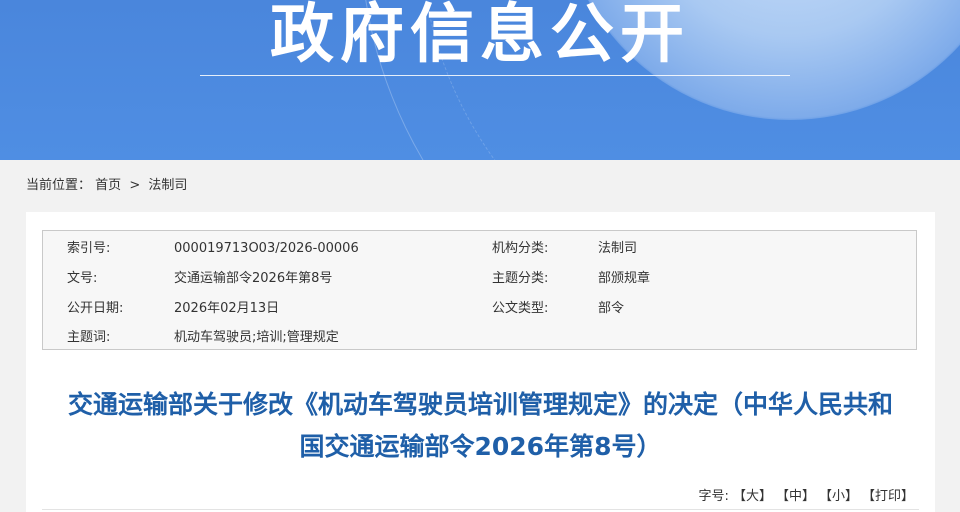 This screenshot has height=512, width=960. What do you see at coordinates (795, 496) in the screenshot?
I see `font-medium-button: 【中】` at bounding box center [795, 496].